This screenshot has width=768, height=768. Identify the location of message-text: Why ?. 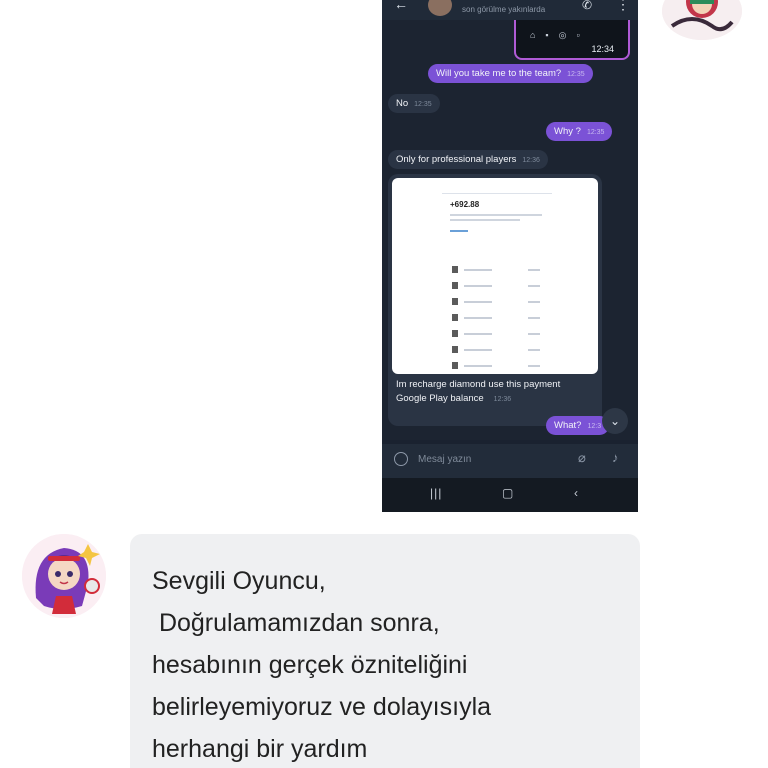
(567, 131).